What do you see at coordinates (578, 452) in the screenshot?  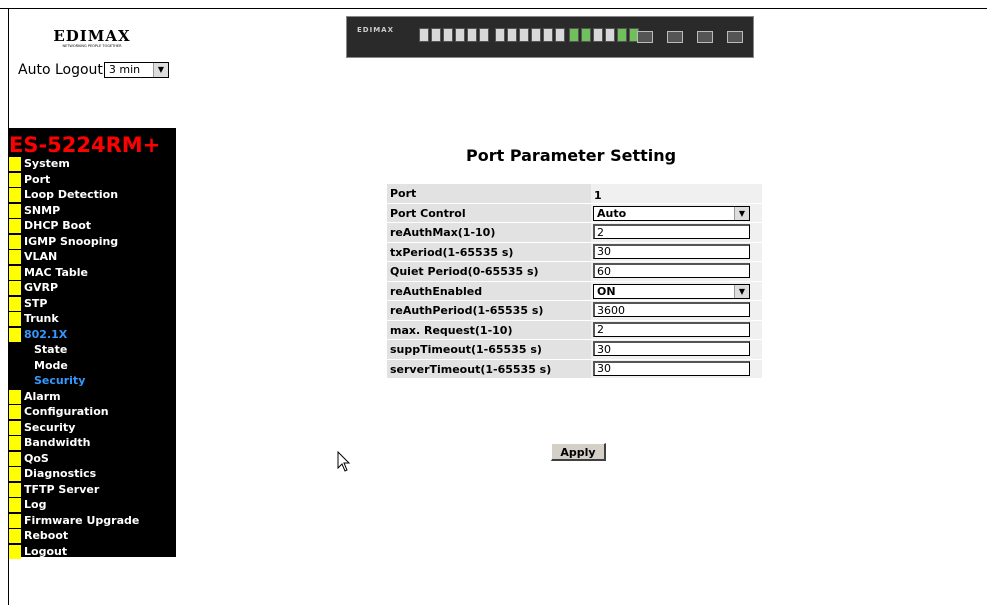 I see `apply-button: Apply` at bounding box center [578, 452].